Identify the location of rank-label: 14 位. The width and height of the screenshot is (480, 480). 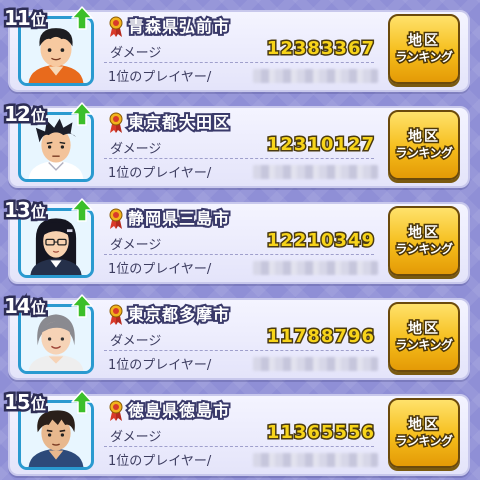
(25, 304).